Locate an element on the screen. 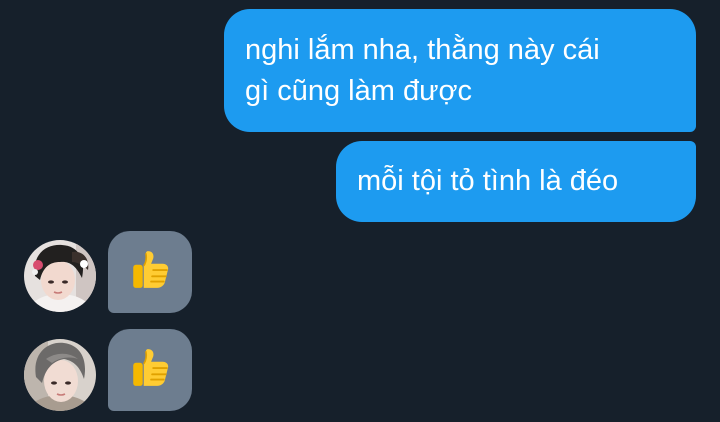  outgoing-message-bubble: mỗi tội tỏ tình là đéo is located at coordinates (516, 181).